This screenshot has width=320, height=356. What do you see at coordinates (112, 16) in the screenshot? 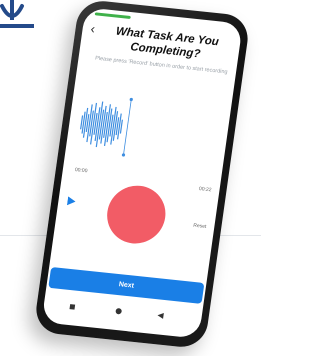
I see `progress-indicator` at bounding box center [112, 16].